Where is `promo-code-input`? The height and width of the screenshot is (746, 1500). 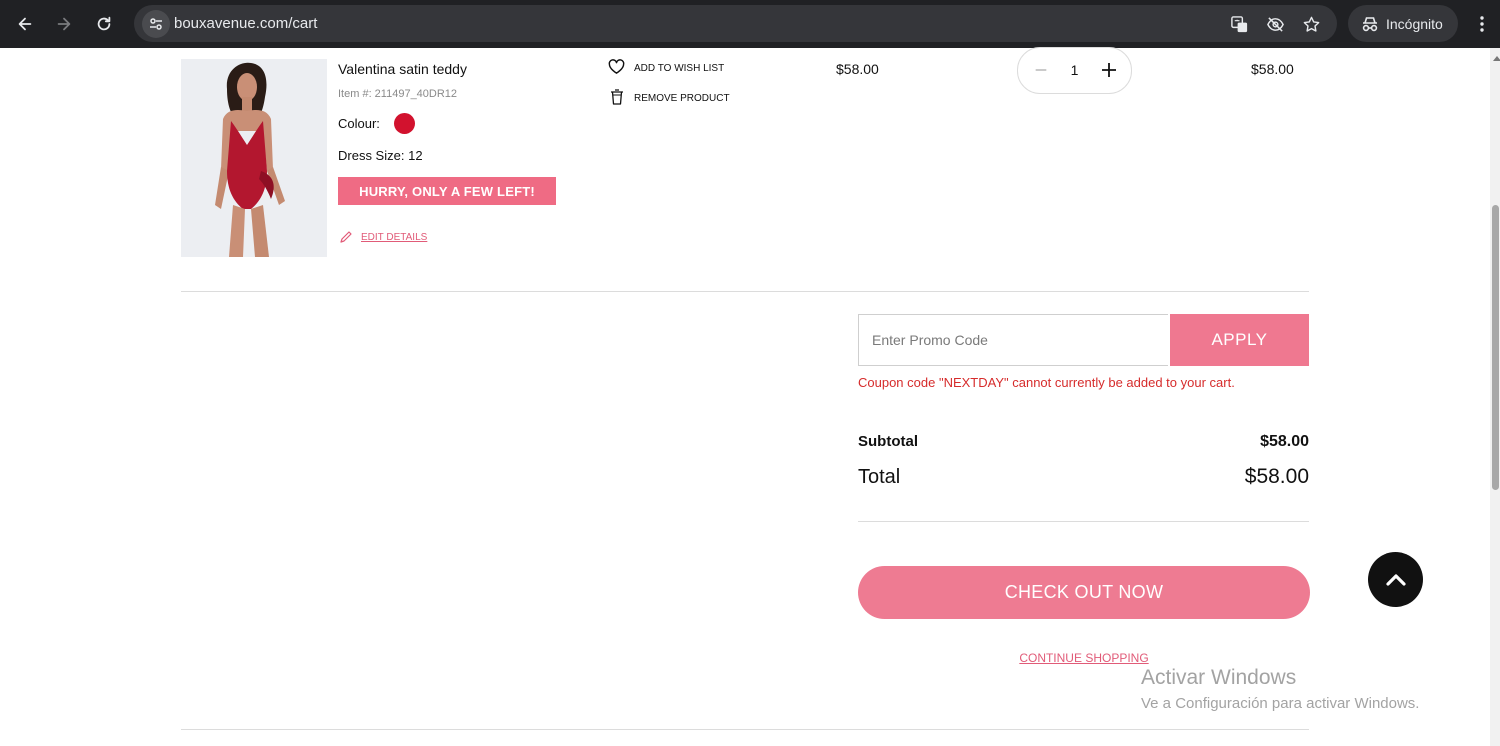 promo-code-input is located at coordinates (1013, 340).